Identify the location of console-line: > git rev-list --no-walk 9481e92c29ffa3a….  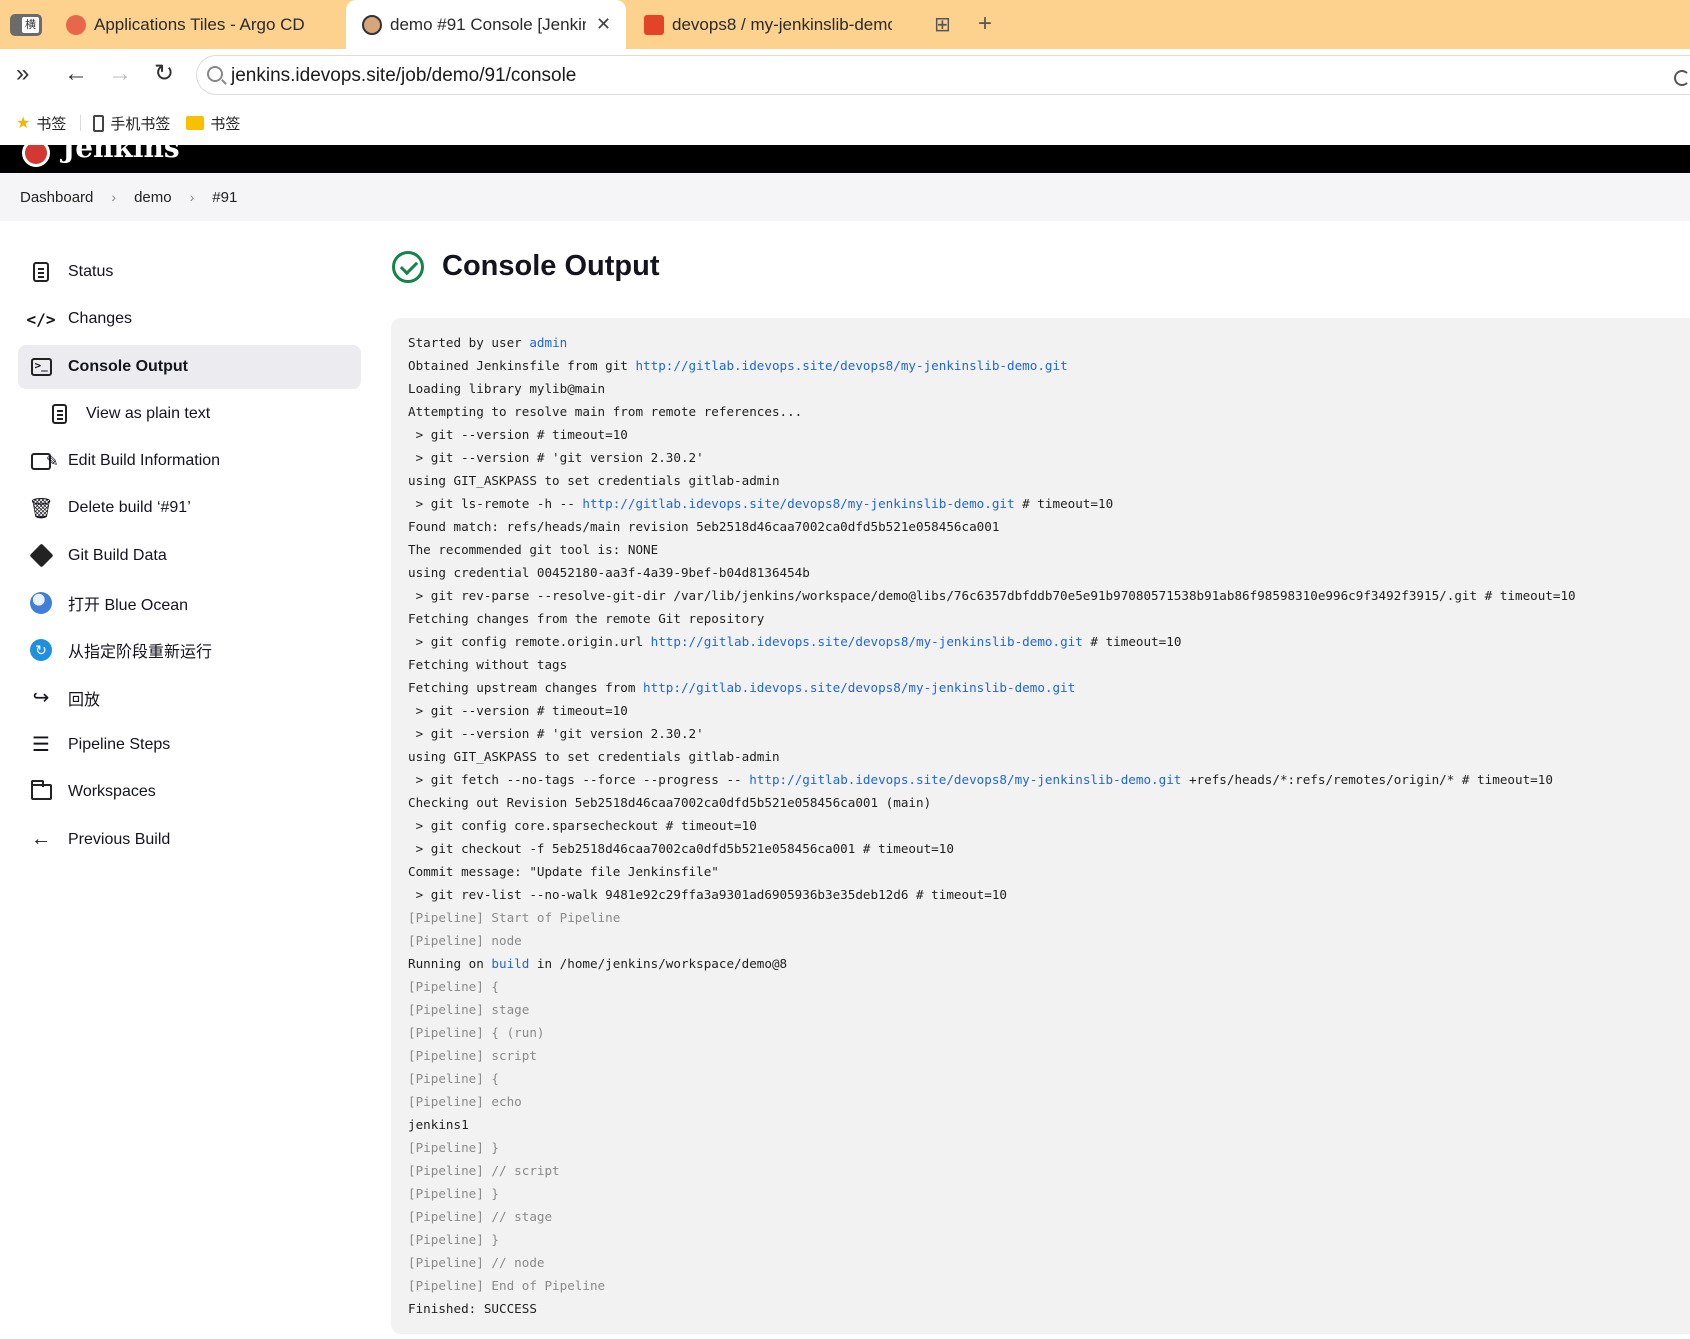
(707, 894).